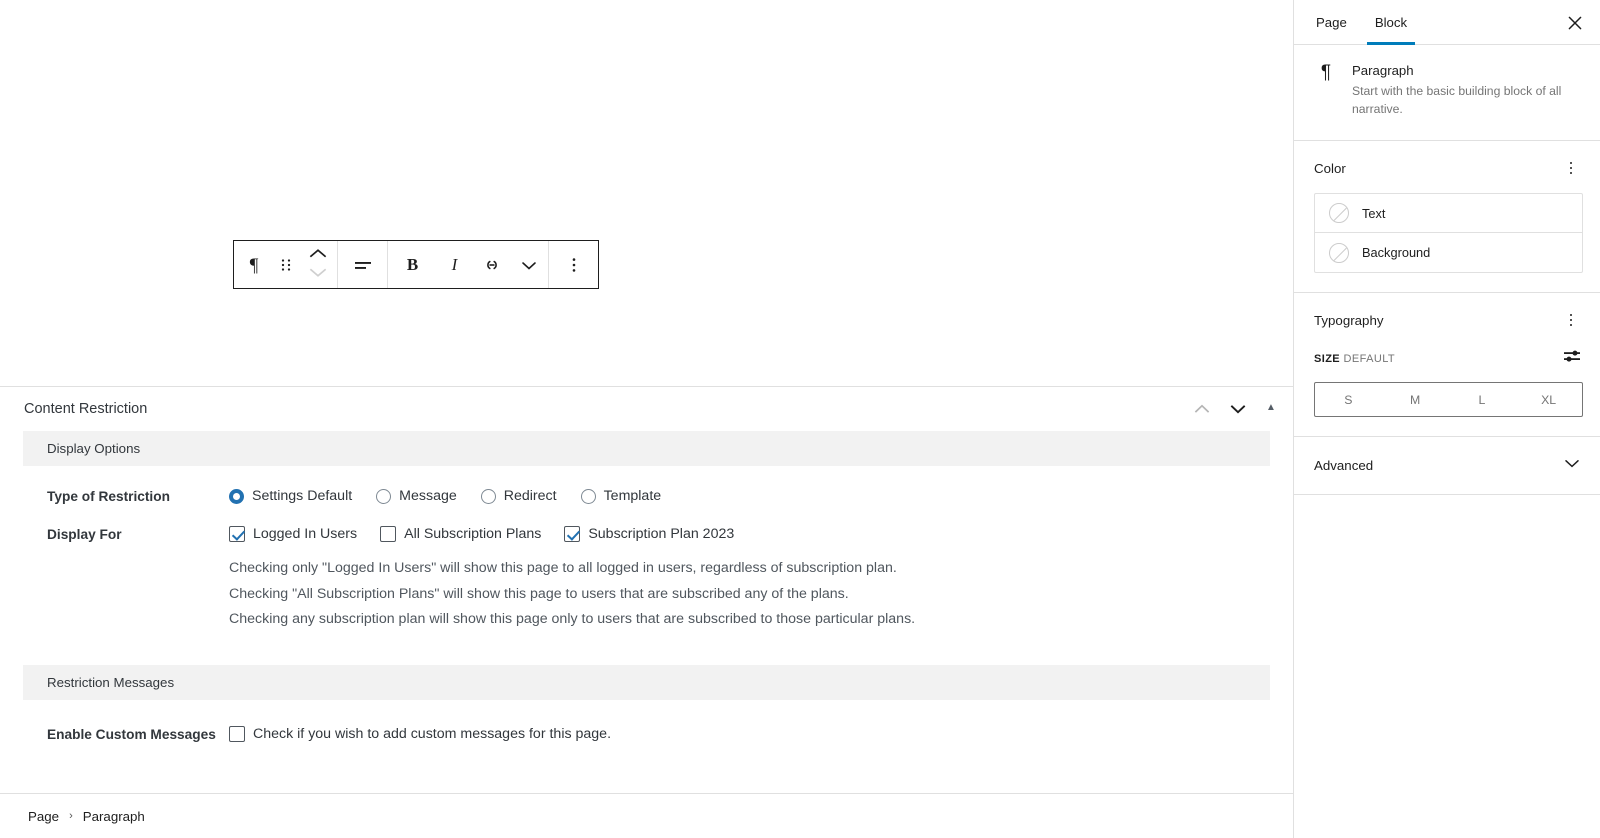 The width and height of the screenshot is (1600, 838). What do you see at coordinates (318, 255) in the screenshot?
I see `chevron-up-icon` at bounding box center [318, 255].